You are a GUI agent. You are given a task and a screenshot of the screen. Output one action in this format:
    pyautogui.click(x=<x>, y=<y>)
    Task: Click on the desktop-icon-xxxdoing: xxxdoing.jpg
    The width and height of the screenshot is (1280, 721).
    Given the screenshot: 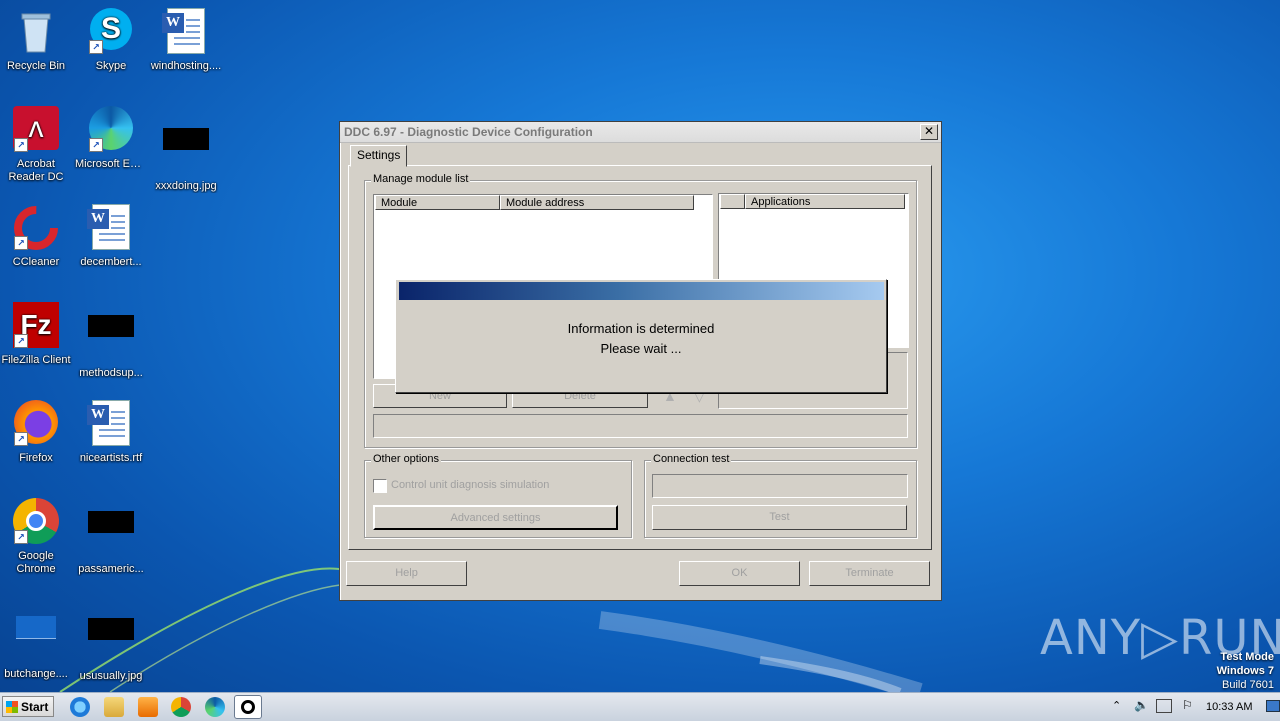 What is the action you would take?
    pyautogui.click(x=186, y=149)
    